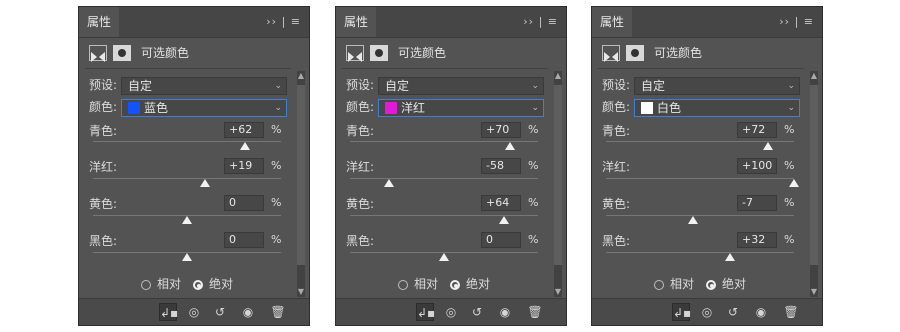 This screenshot has width=900, height=332. I want to click on cyan-input: +70, so click(501, 130).